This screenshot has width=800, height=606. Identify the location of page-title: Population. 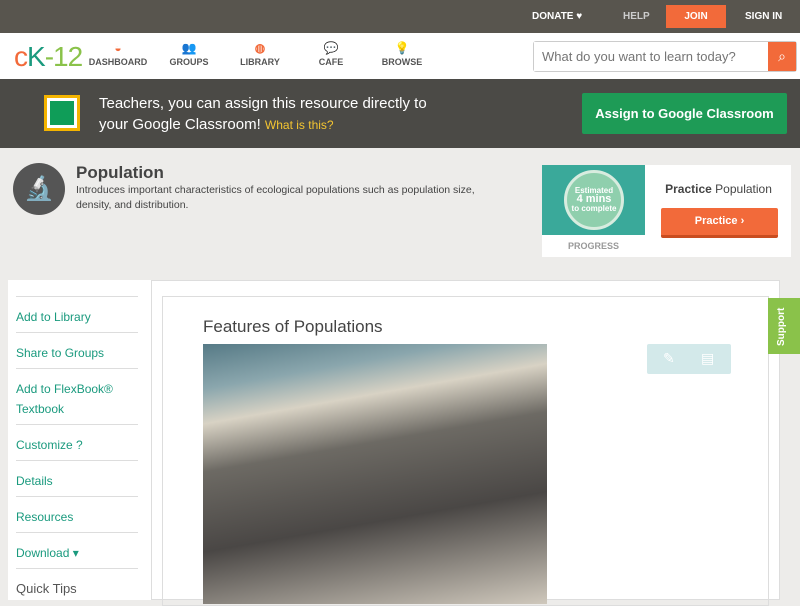
(120, 172).